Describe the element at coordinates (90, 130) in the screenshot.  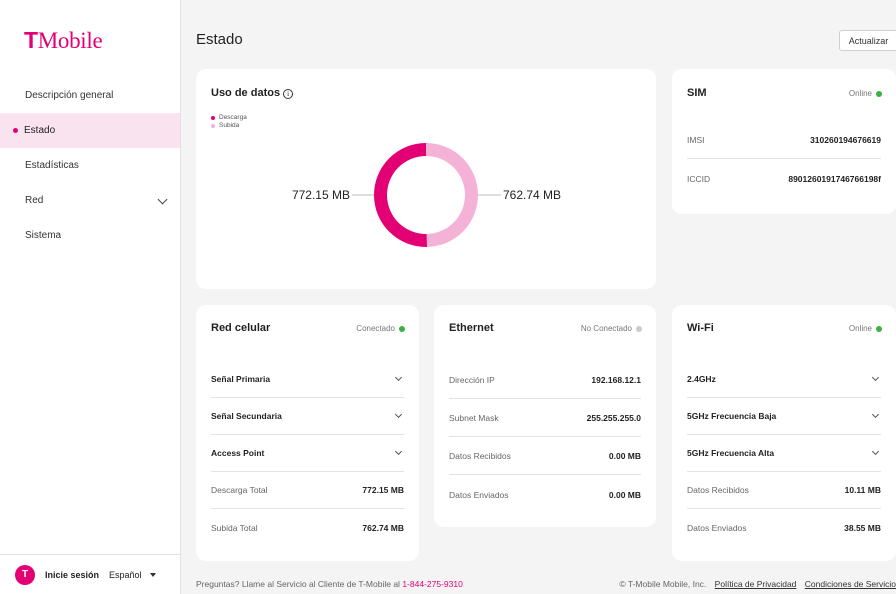
I see `sidebar-item-estado: Estado` at that location.